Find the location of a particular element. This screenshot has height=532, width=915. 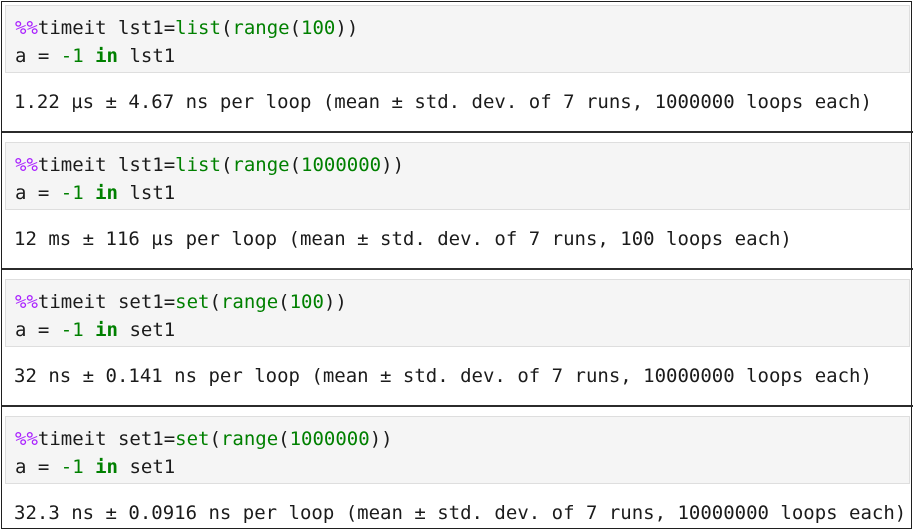

code-line: %%timeit lst1=list(range(1000000)) is located at coordinates (209, 165).